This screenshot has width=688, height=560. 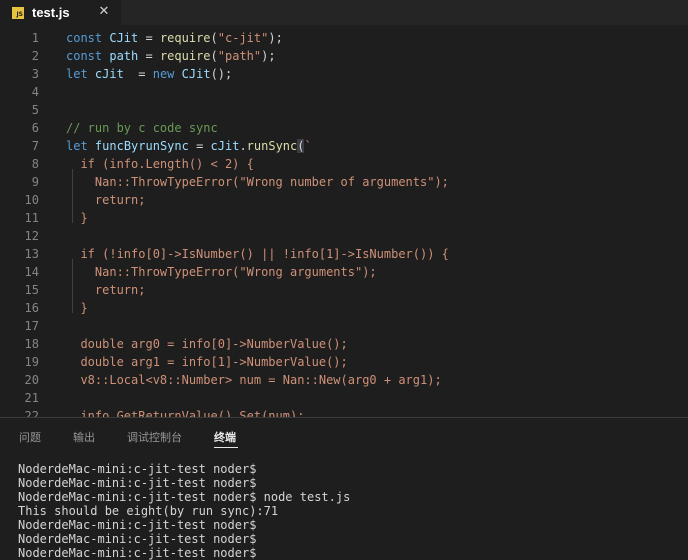 What do you see at coordinates (149, 74) in the screenshot?
I see `code-line: let cJit = new CJit();` at bounding box center [149, 74].